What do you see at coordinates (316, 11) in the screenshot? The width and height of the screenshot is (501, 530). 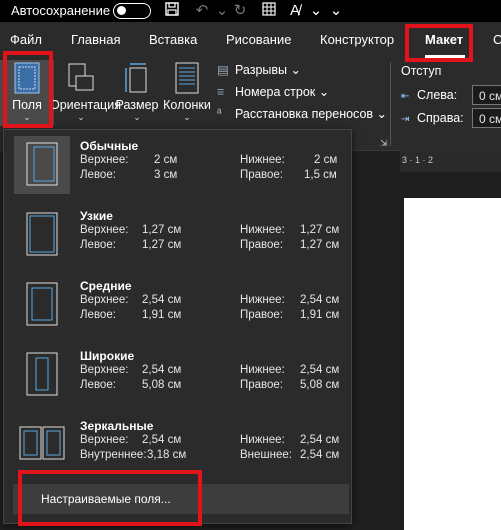 I see `spelling-dropdown-icon: ⌄` at bounding box center [316, 11].